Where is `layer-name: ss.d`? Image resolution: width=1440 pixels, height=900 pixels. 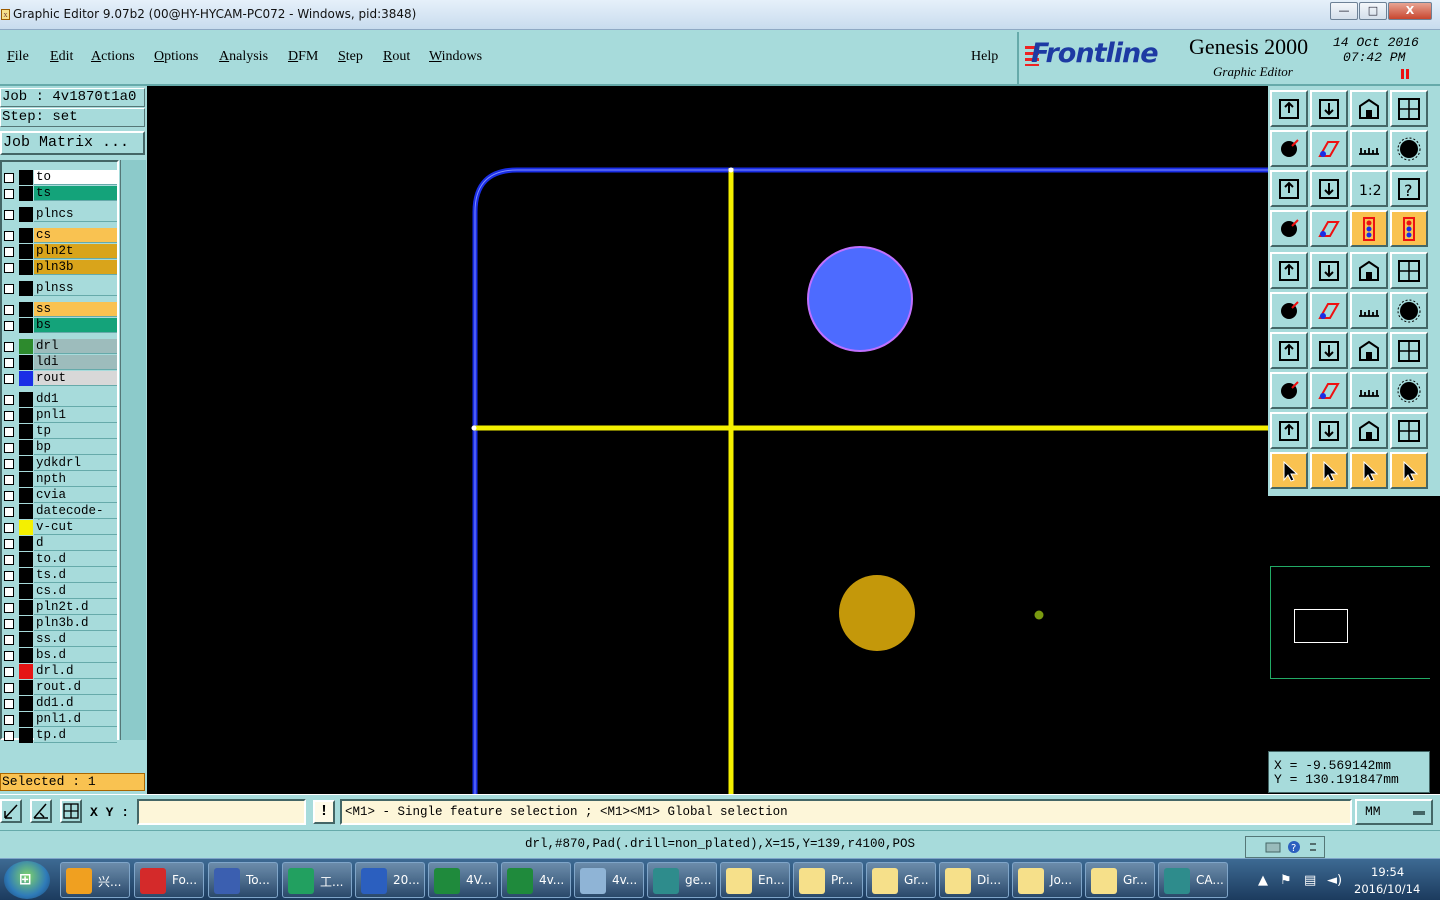 layer-name: ss.d is located at coordinates (75, 639).